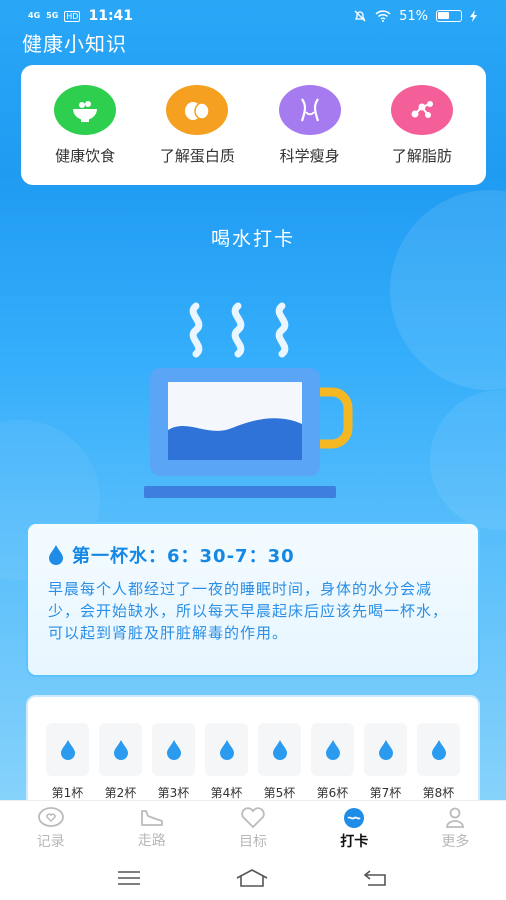 Image resolution: width=506 pixels, height=900 pixels. I want to click on signal-5g: 5G, so click(52, 15).